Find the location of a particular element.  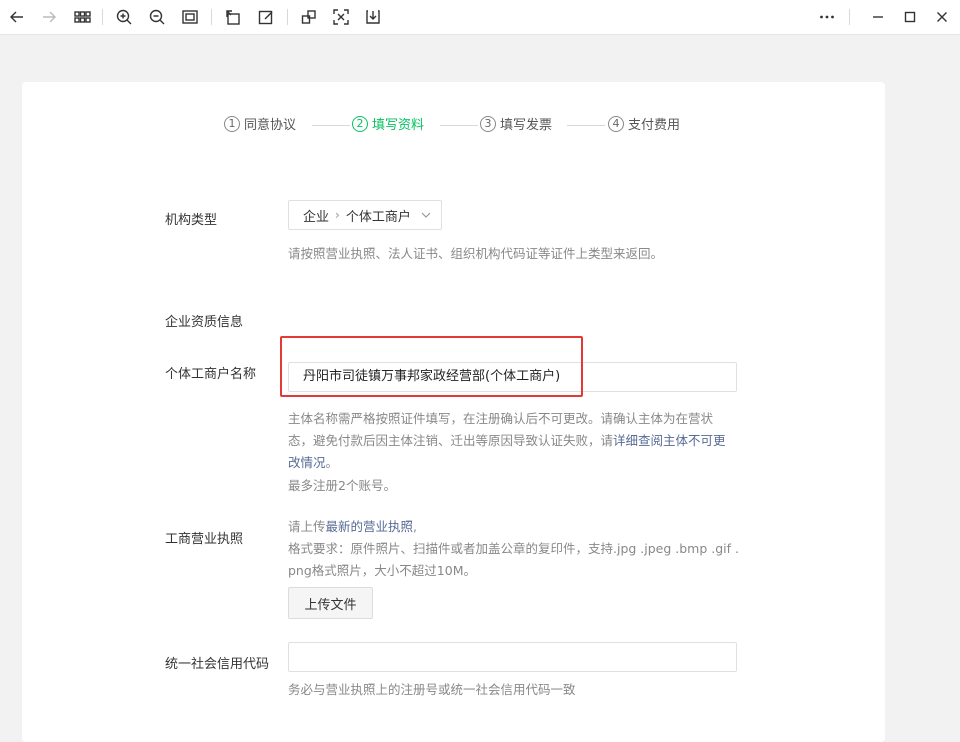

highlight-box is located at coordinates (431, 366).